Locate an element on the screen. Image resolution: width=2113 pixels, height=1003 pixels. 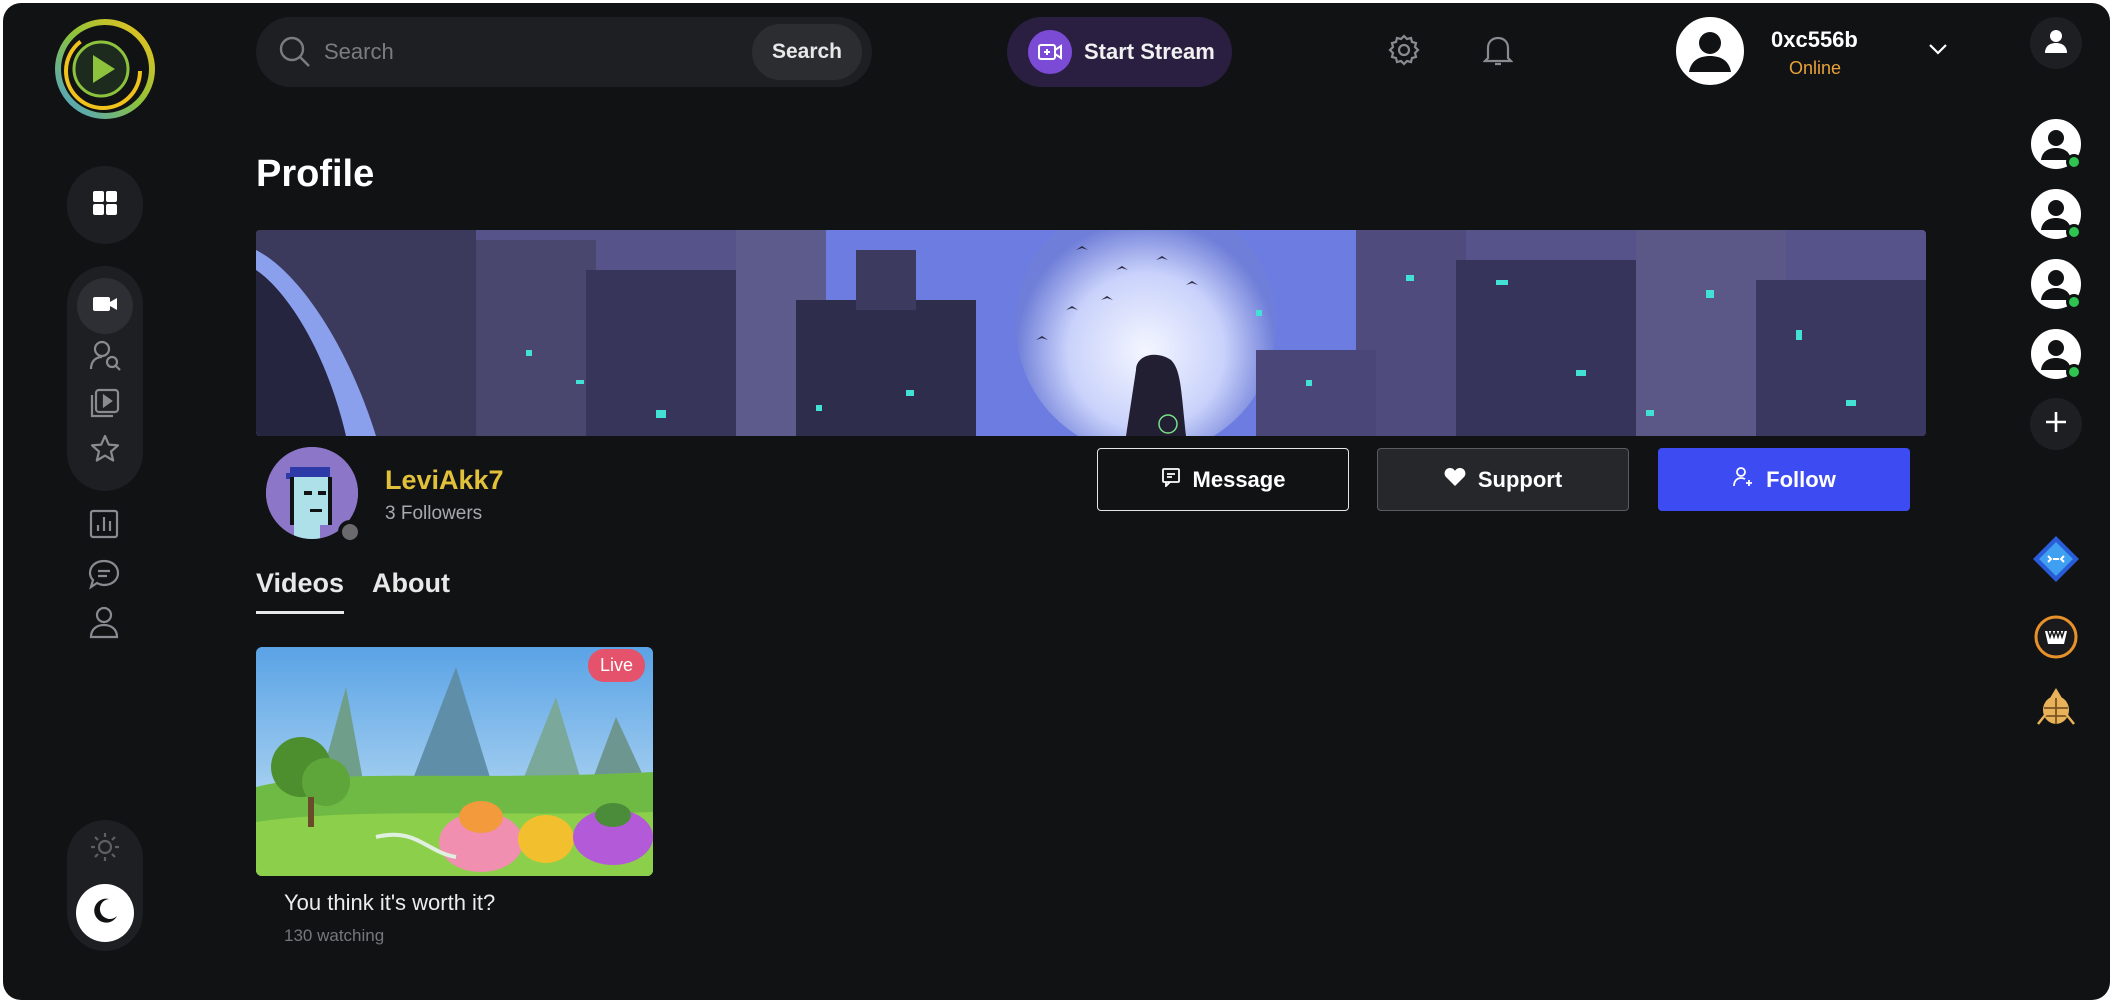
nav-dashboard is located at coordinates (105, 205).